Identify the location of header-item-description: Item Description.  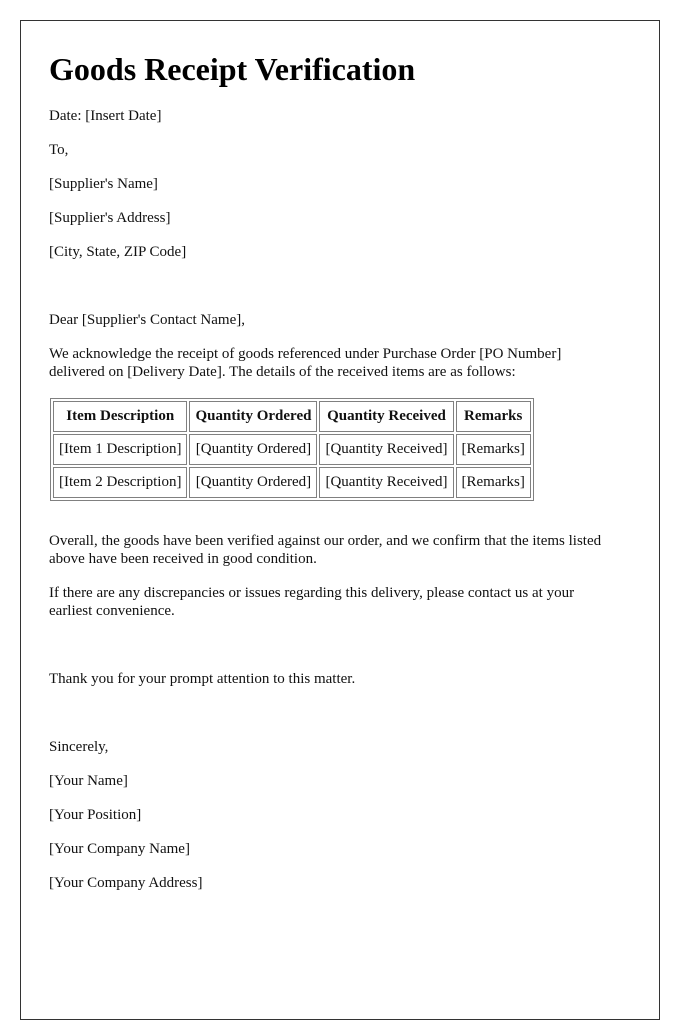
(120, 416).